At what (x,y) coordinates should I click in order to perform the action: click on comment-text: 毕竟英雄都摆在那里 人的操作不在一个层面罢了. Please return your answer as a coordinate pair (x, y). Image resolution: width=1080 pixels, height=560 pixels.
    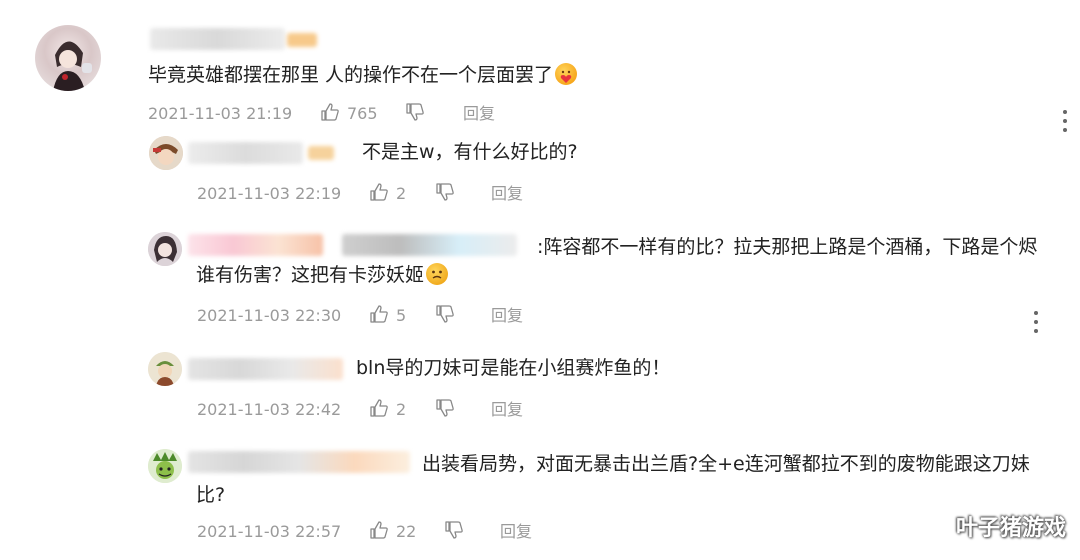
    Looking at the image, I should click on (363, 75).